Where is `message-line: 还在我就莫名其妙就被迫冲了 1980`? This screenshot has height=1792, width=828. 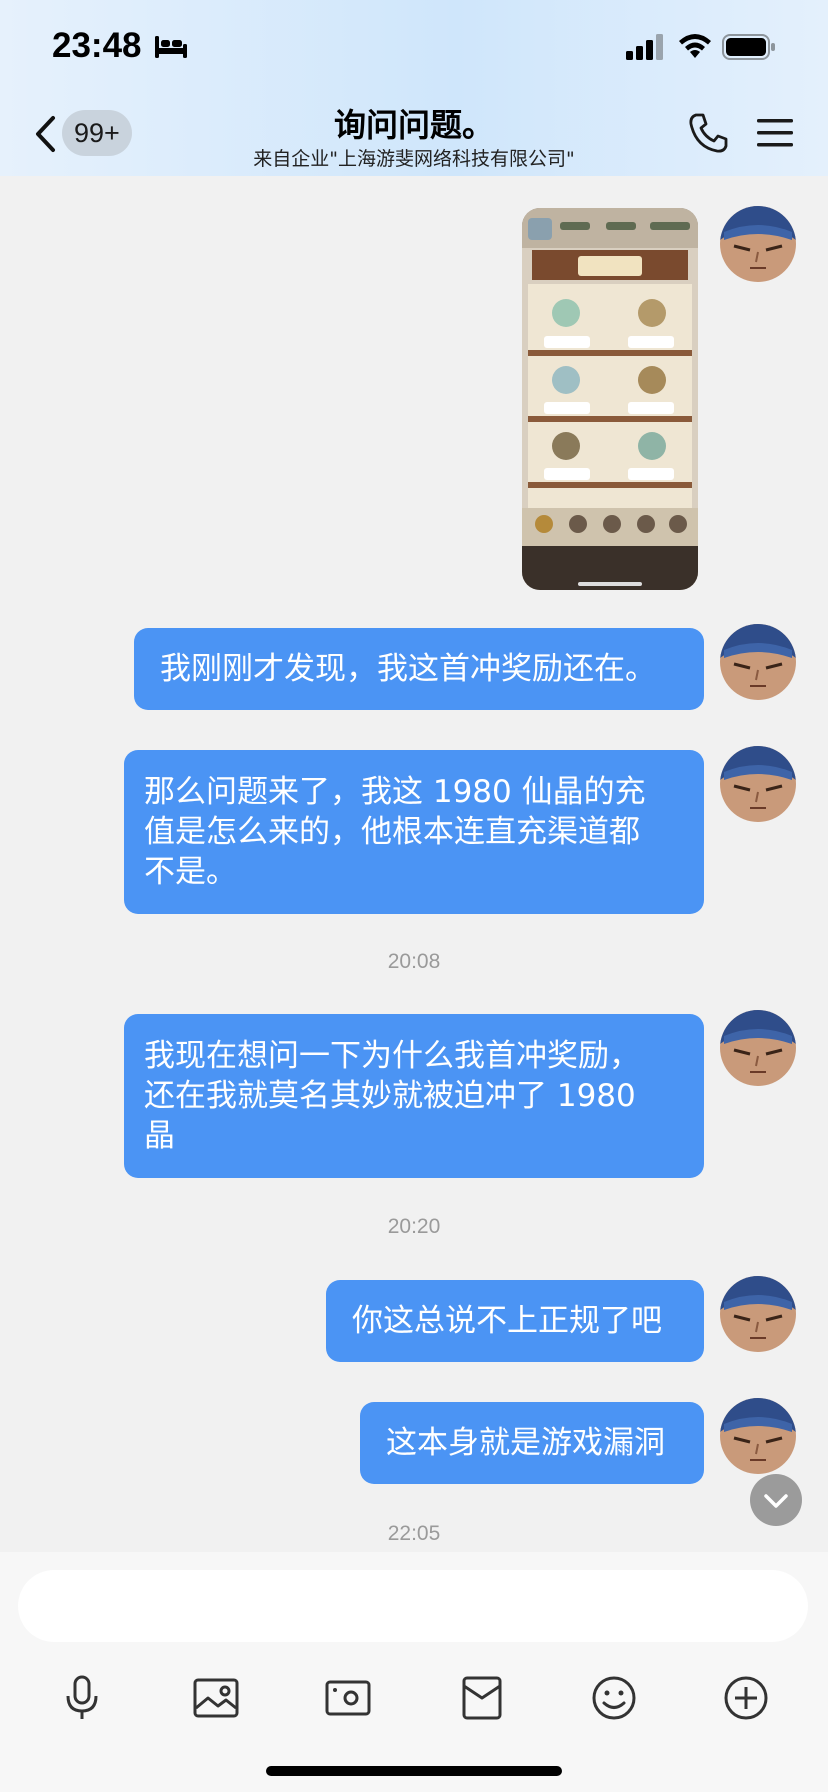
message-line: 还在我就莫名其妙就被迫冲了 1980 is located at coordinates (390, 1096).